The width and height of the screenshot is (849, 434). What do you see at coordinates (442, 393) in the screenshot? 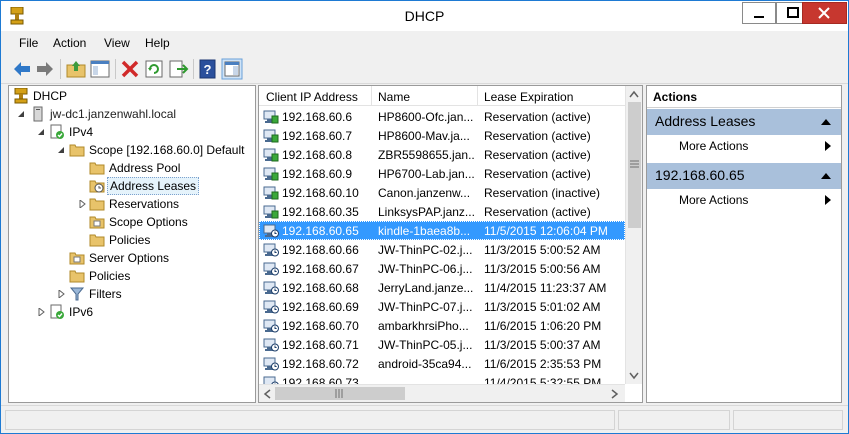
I see `horizontal-scrollbar` at bounding box center [442, 393].